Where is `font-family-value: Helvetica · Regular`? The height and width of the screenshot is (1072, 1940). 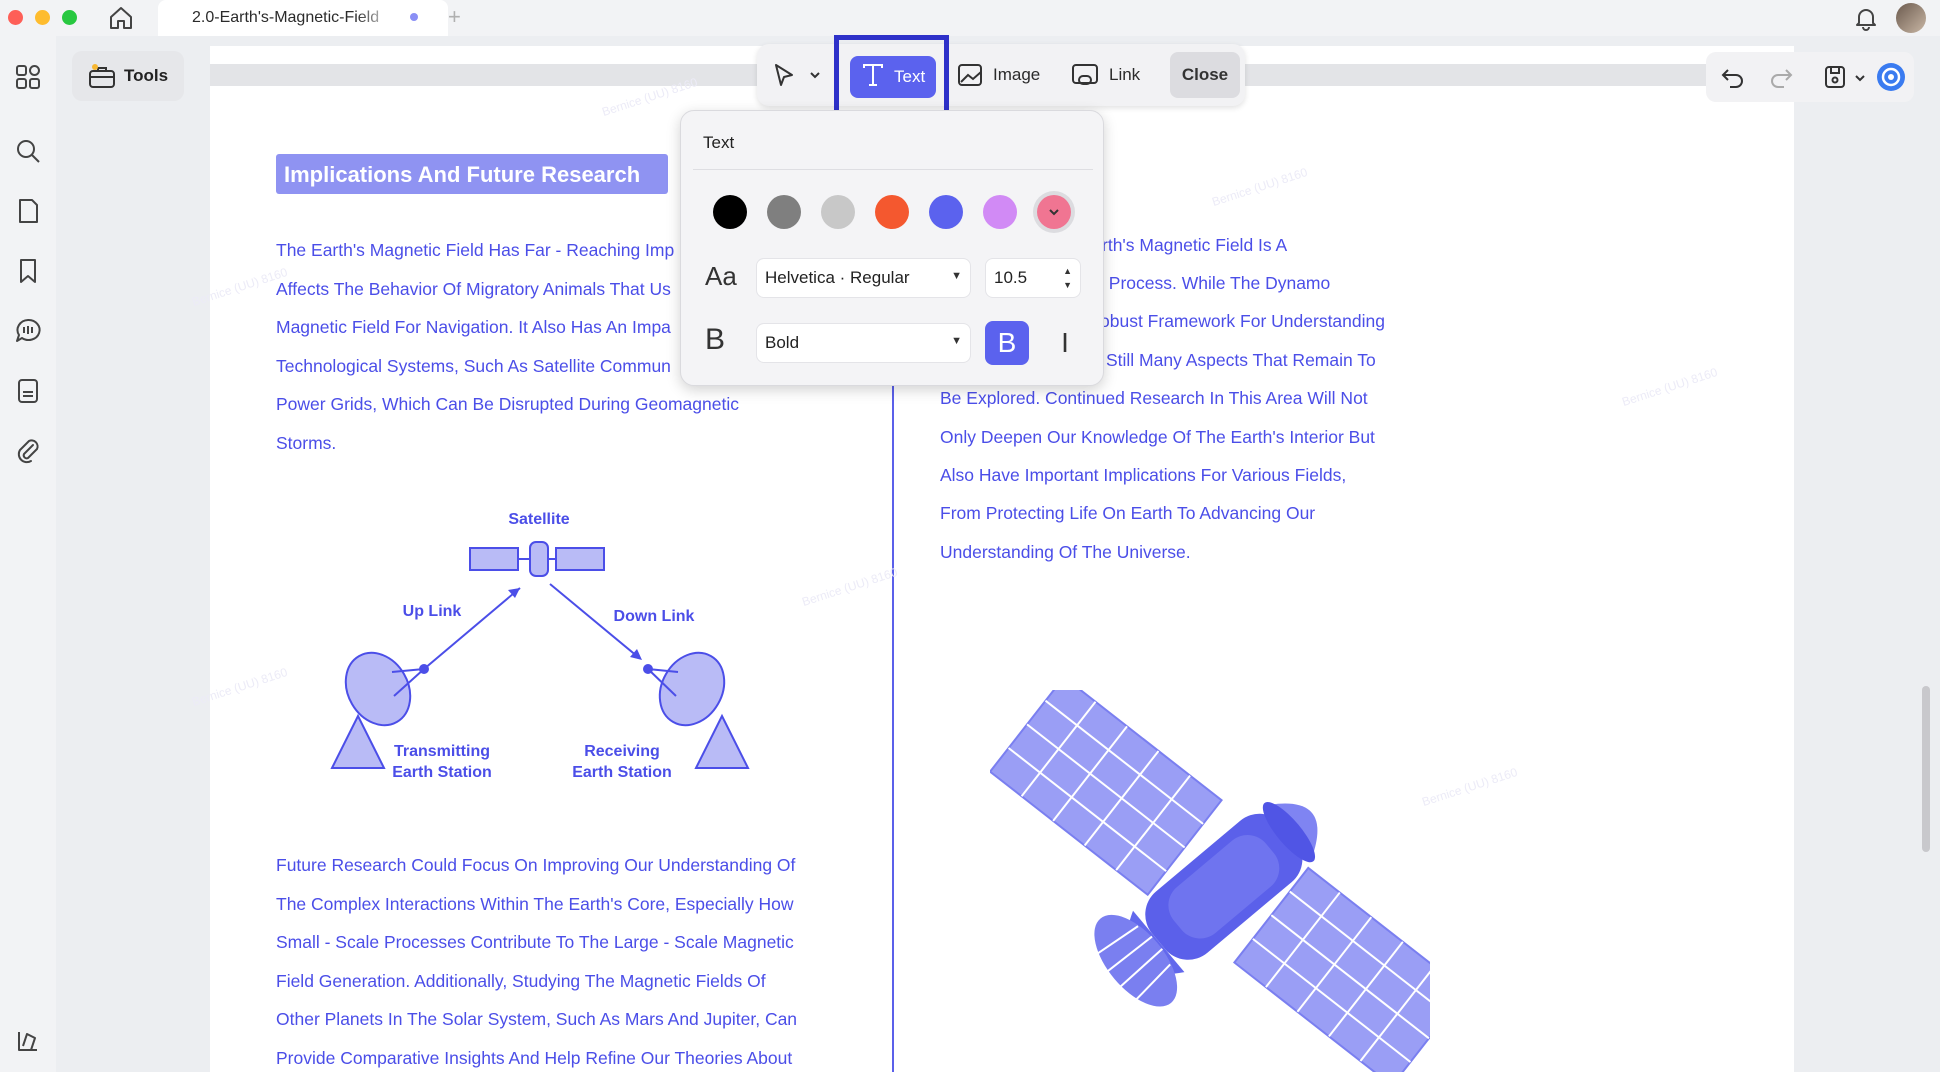 font-family-value: Helvetica · Regular is located at coordinates (837, 277).